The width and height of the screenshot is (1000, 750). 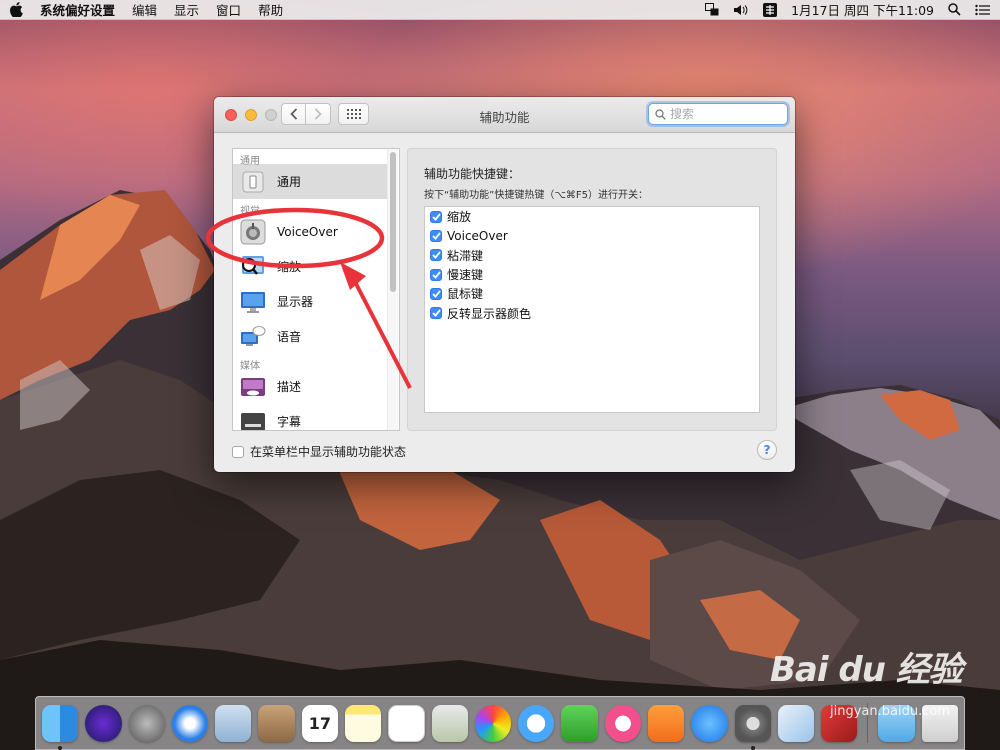 I want to click on category-sidebar: 通用 通用 视觉 VoiceOver 缩放 显示器 语音 媒体 描述 字幕, so click(x=316, y=289).